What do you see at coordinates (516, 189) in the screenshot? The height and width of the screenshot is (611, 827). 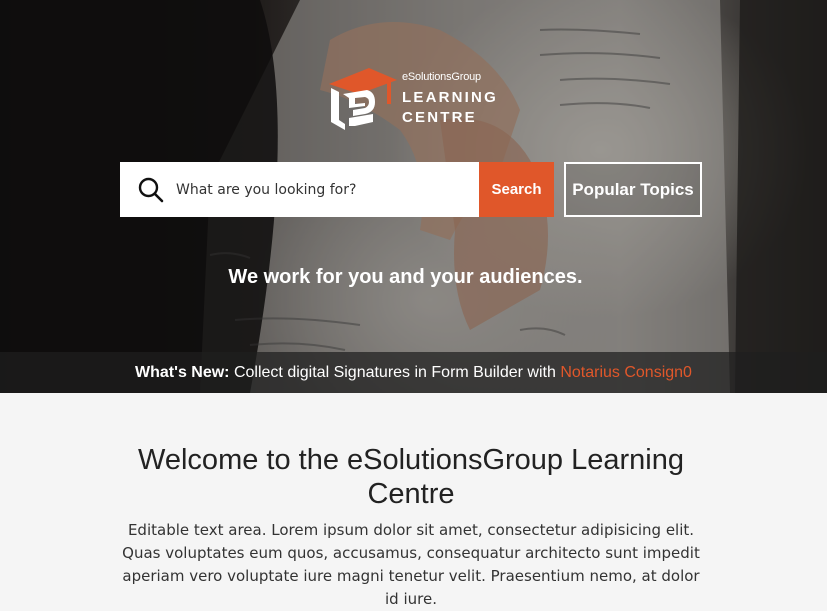 I see `search-button: Search` at bounding box center [516, 189].